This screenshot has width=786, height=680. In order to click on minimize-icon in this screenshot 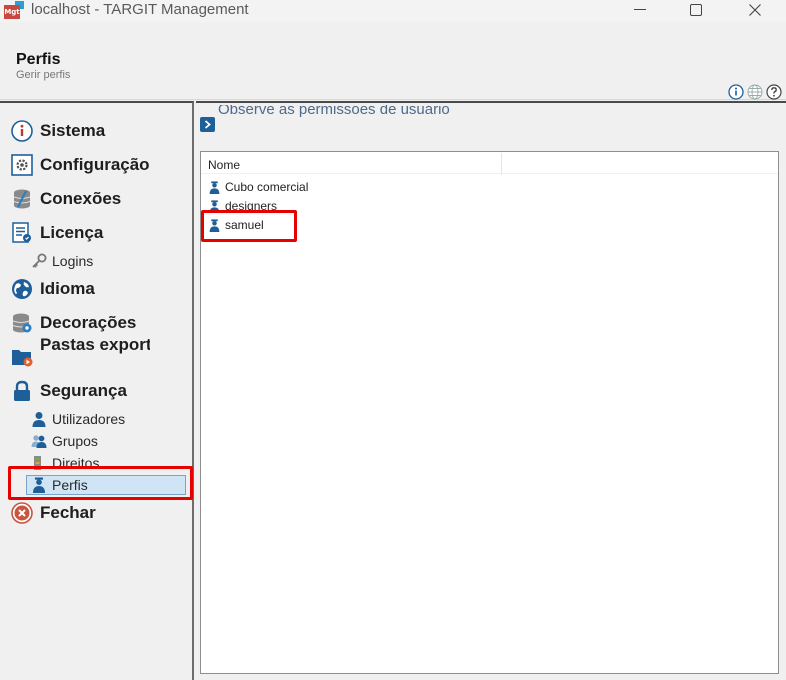, I will do `click(640, 9)`.